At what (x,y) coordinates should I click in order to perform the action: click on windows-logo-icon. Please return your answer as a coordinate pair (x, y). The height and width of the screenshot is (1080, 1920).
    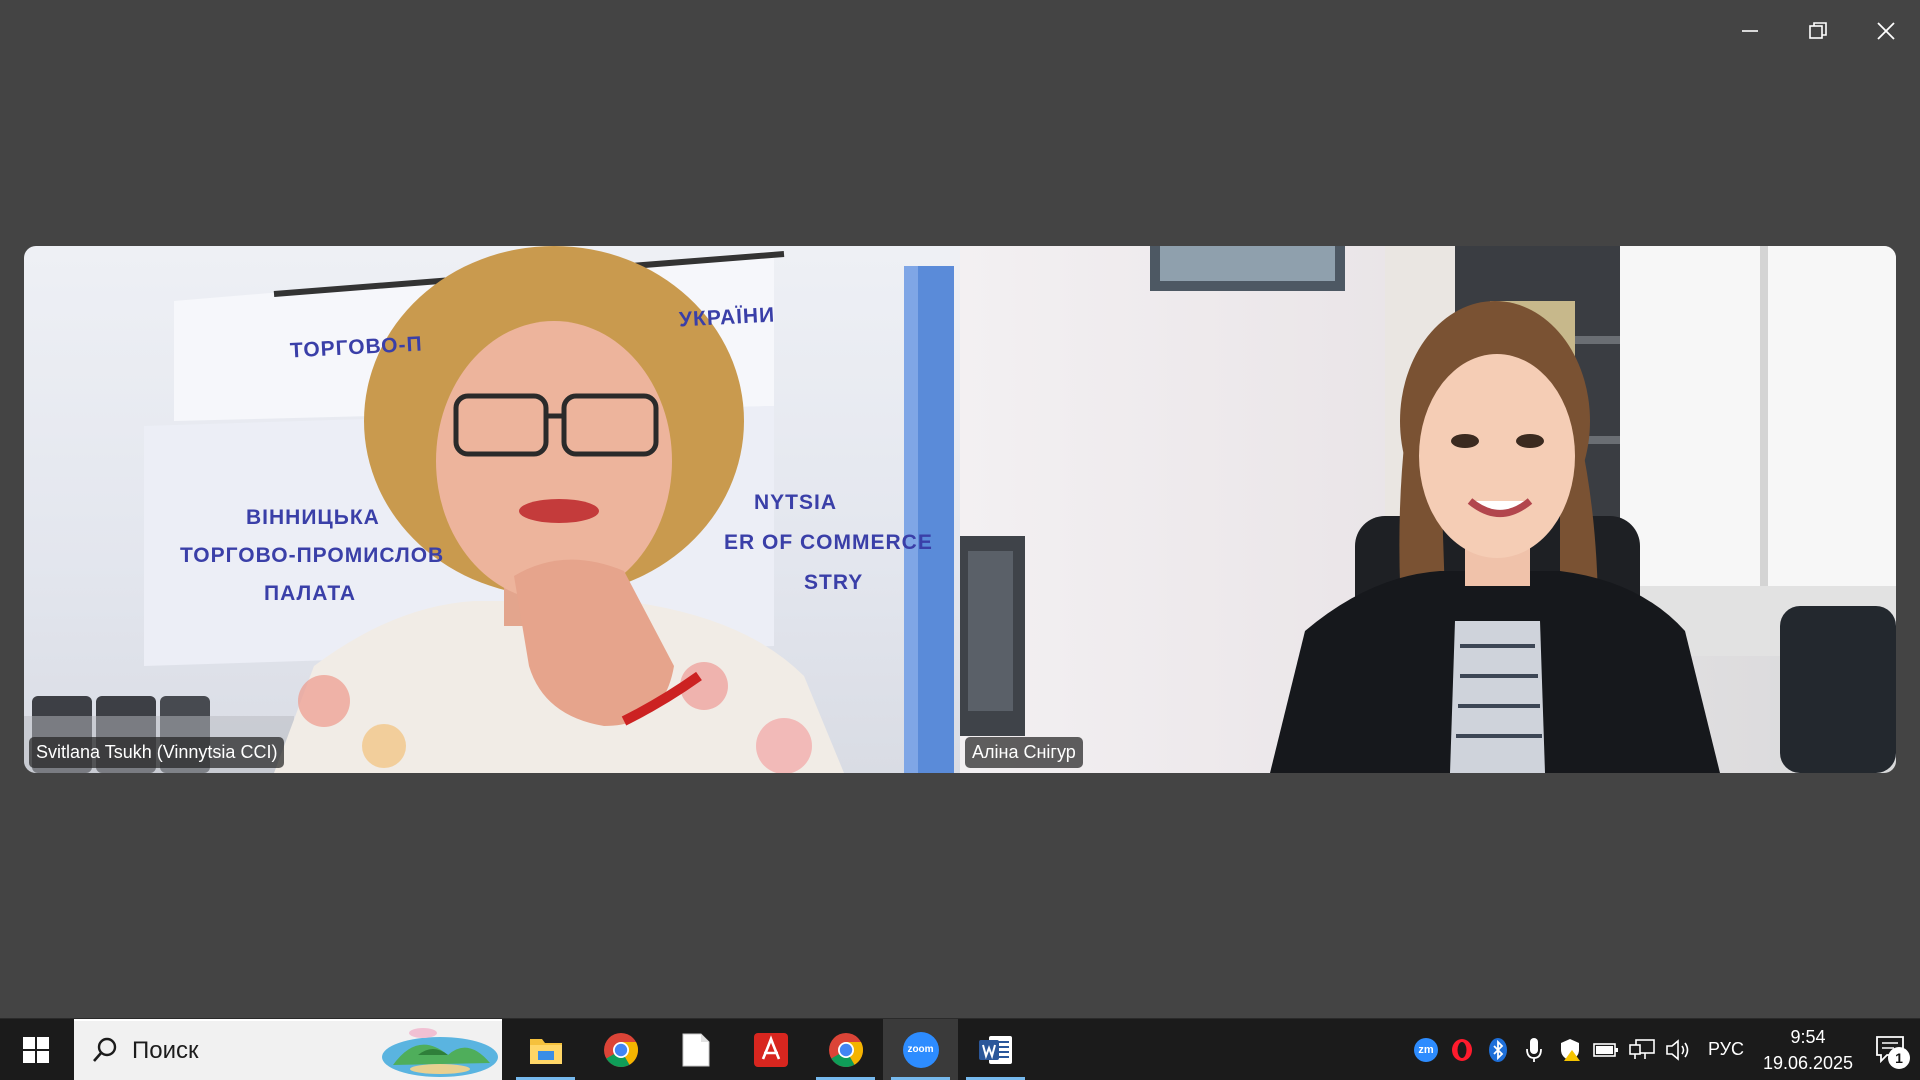
    Looking at the image, I should click on (36, 1049).